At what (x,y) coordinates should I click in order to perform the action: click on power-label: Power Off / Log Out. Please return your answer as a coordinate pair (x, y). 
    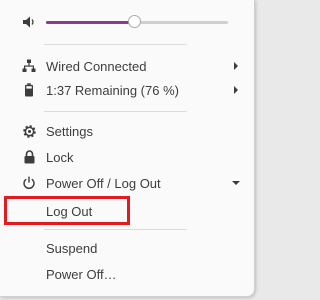
    Looking at the image, I should click on (103, 183).